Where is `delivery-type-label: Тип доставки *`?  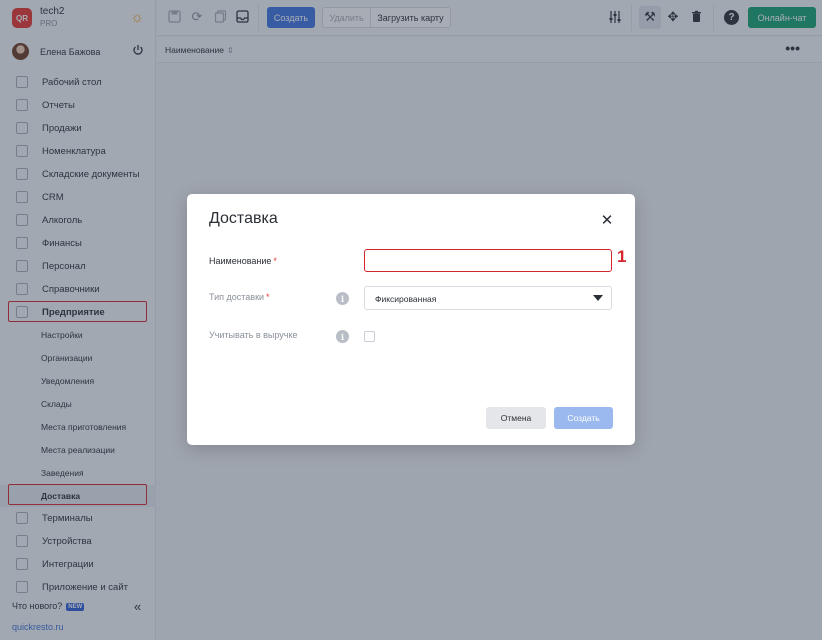 delivery-type-label: Тип доставки * is located at coordinates (239, 297).